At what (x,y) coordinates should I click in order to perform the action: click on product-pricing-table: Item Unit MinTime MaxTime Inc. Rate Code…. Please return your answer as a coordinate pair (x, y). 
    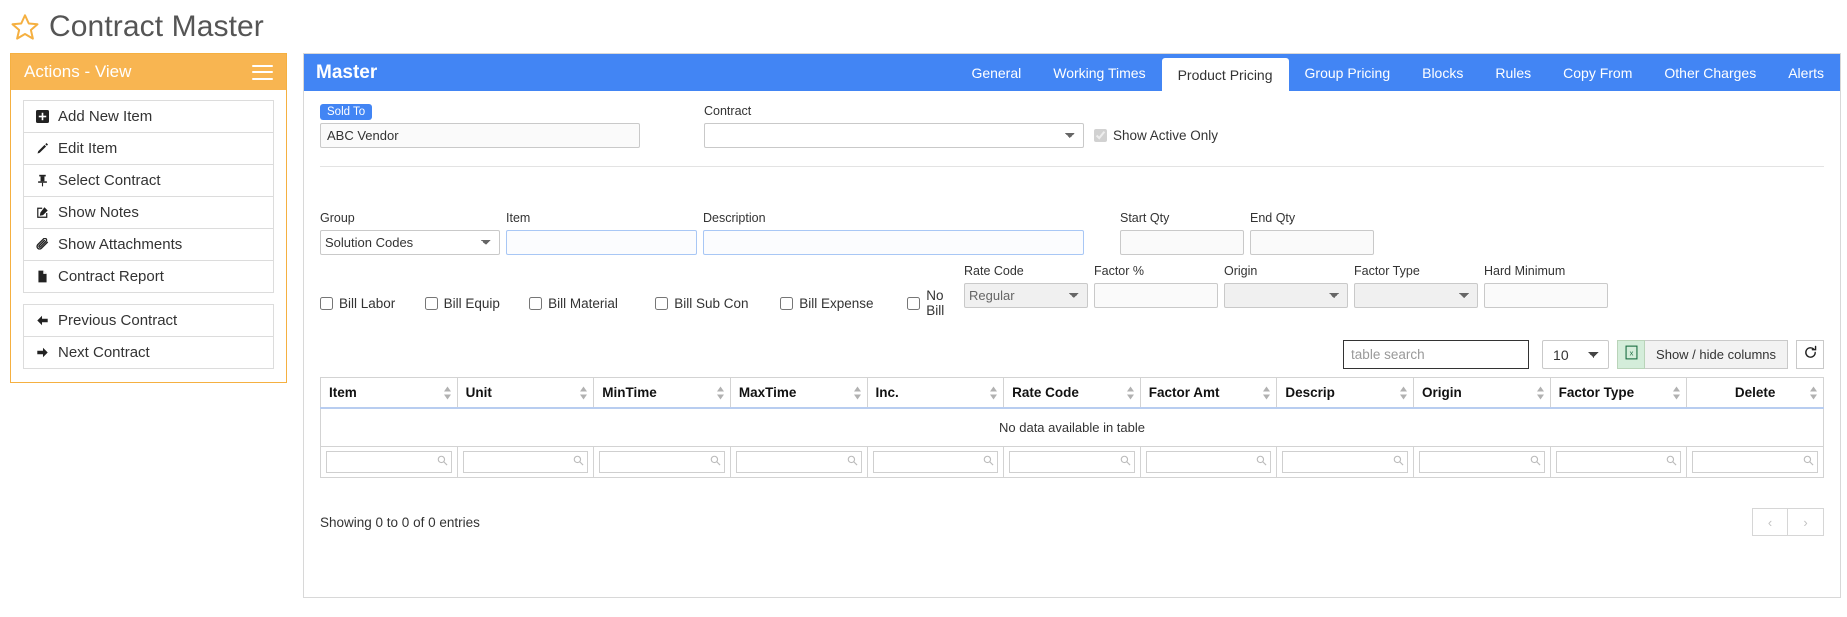
    Looking at the image, I should click on (1072, 427).